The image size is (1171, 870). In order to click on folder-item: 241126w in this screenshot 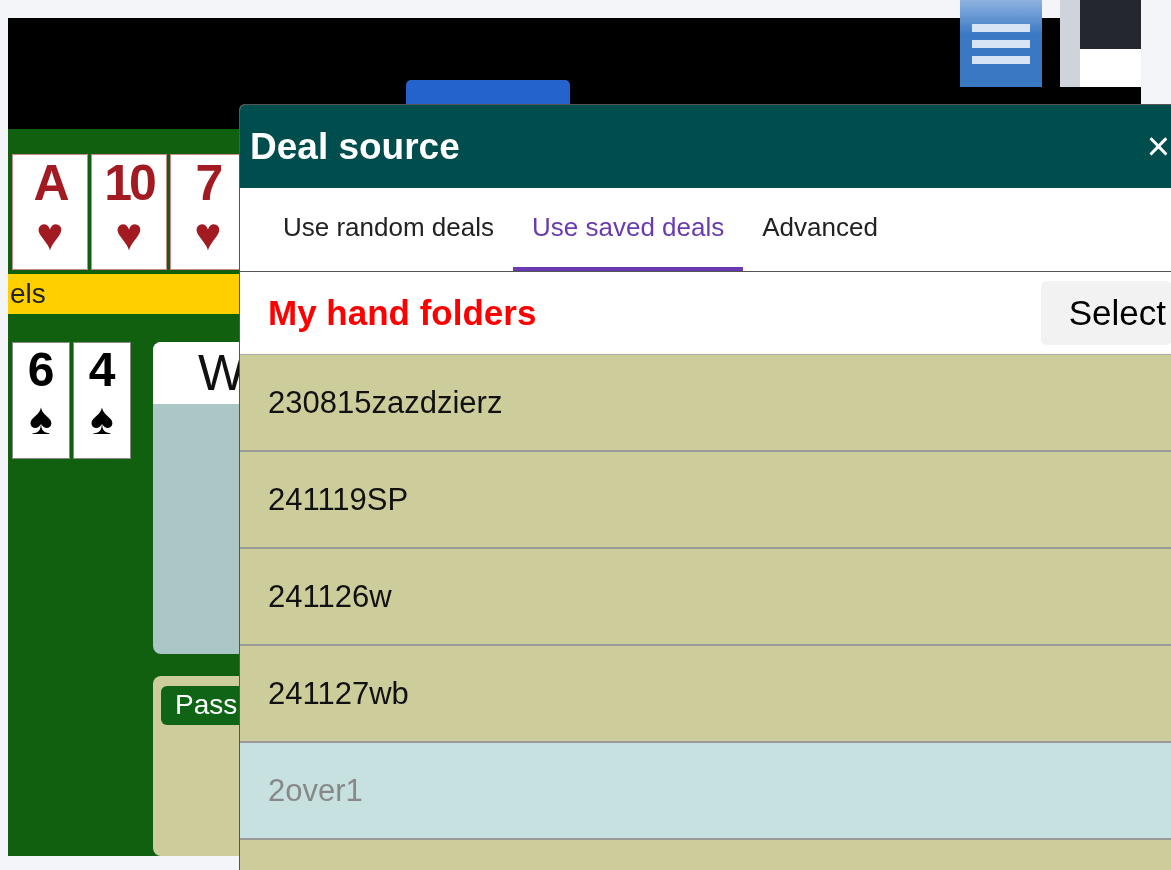, I will do `click(705, 597)`.